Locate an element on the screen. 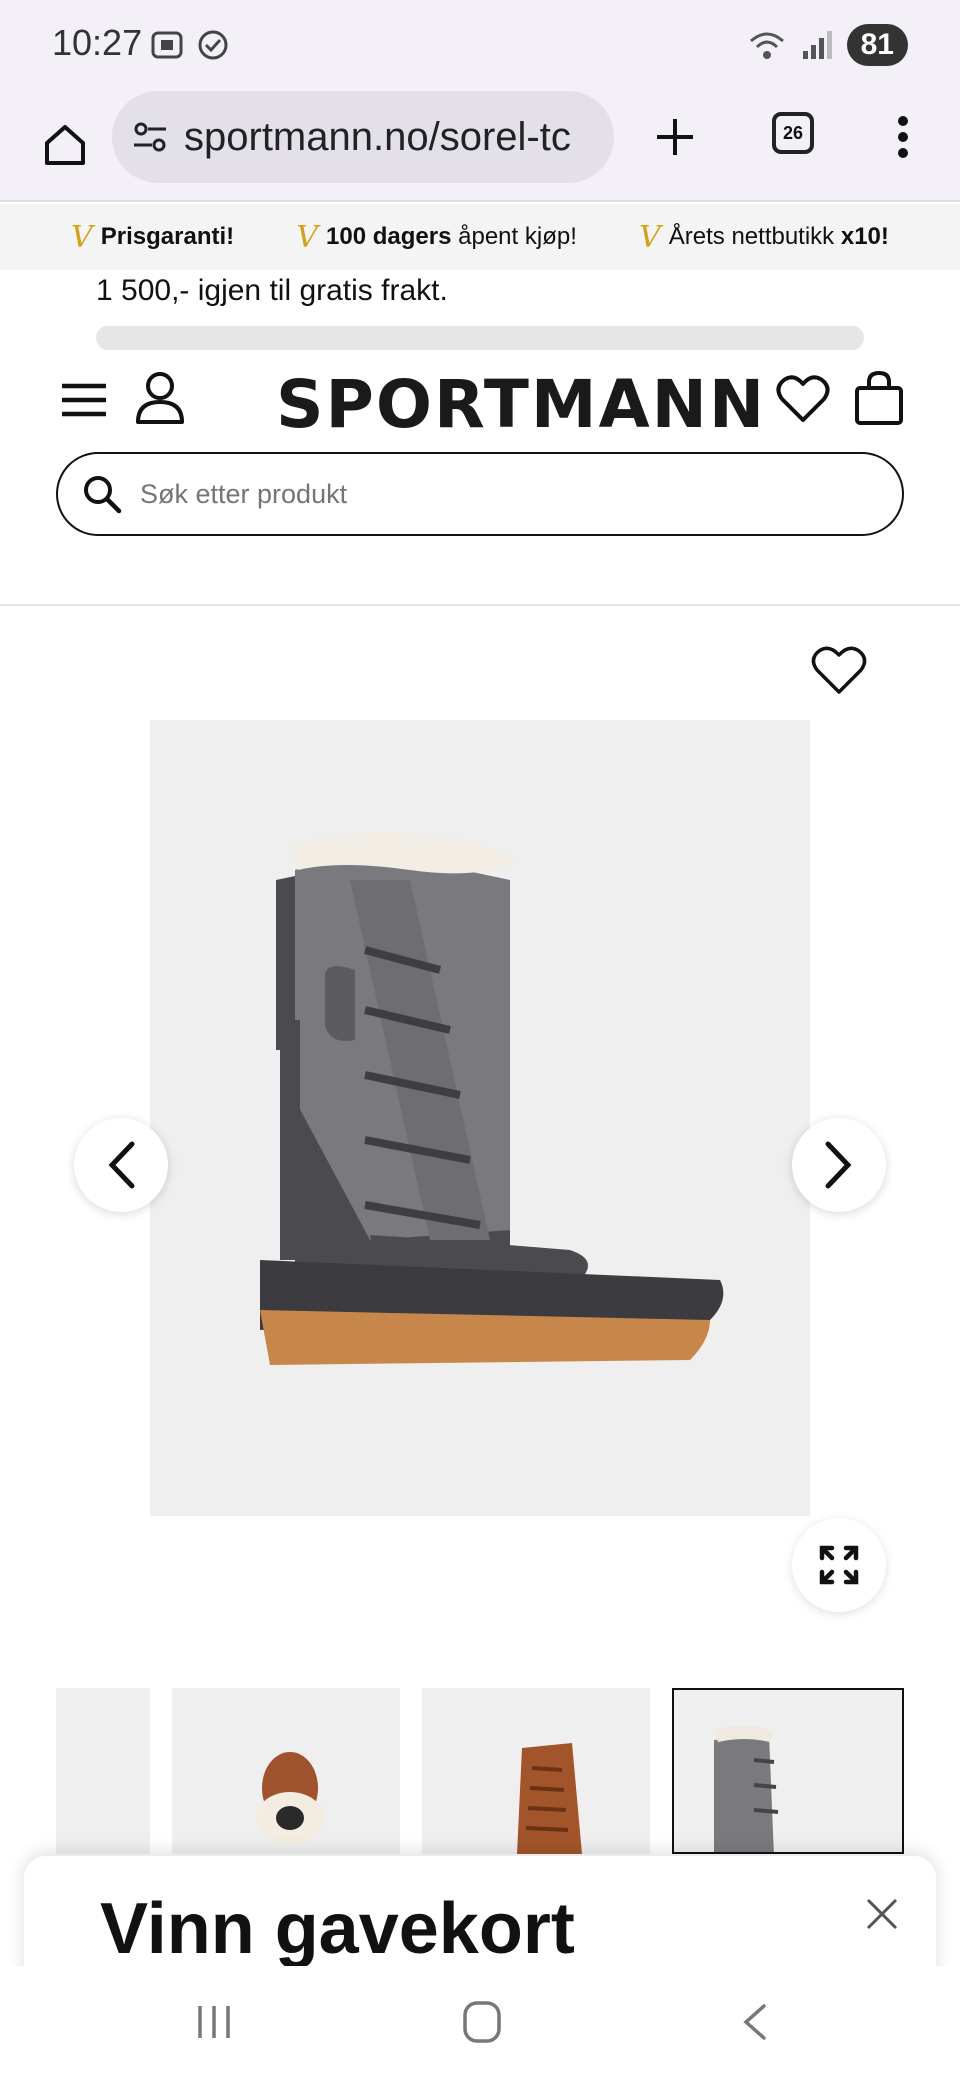  tab-count: 26 is located at coordinates (793, 132).